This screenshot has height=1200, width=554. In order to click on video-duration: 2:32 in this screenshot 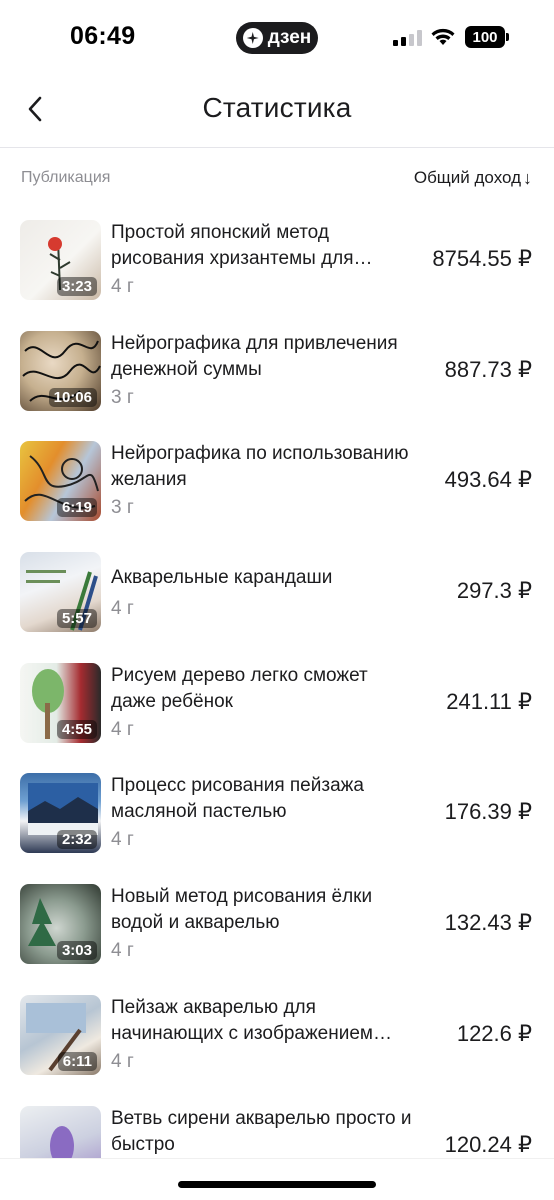, I will do `click(76, 840)`.